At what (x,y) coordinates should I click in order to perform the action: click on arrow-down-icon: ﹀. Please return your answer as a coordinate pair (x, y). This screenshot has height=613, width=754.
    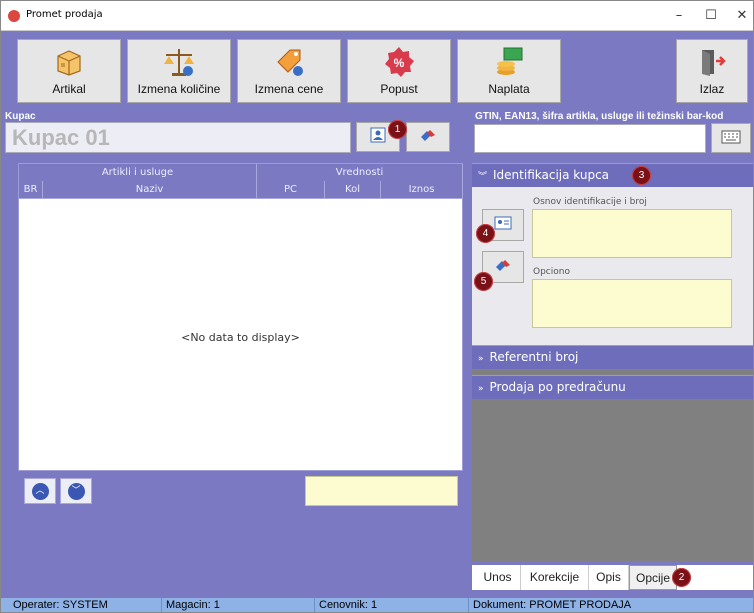
    Looking at the image, I should click on (76, 491).